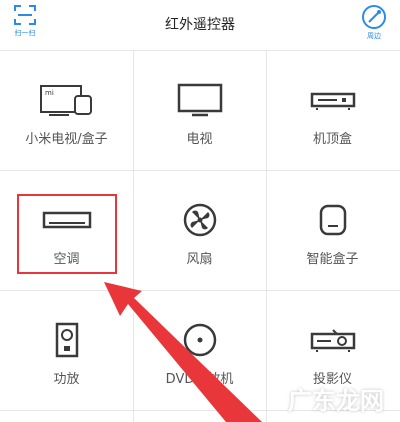 The image size is (400, 422). I want to click on watermark: 广东龙网, so click(336, 400).